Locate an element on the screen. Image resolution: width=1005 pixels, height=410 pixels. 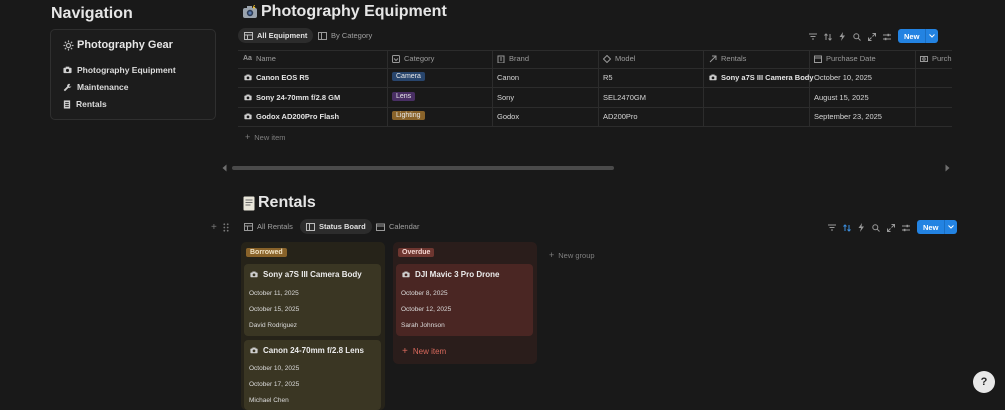
card-start-date: October 8, 2025 is located at coordinates (424, 293).